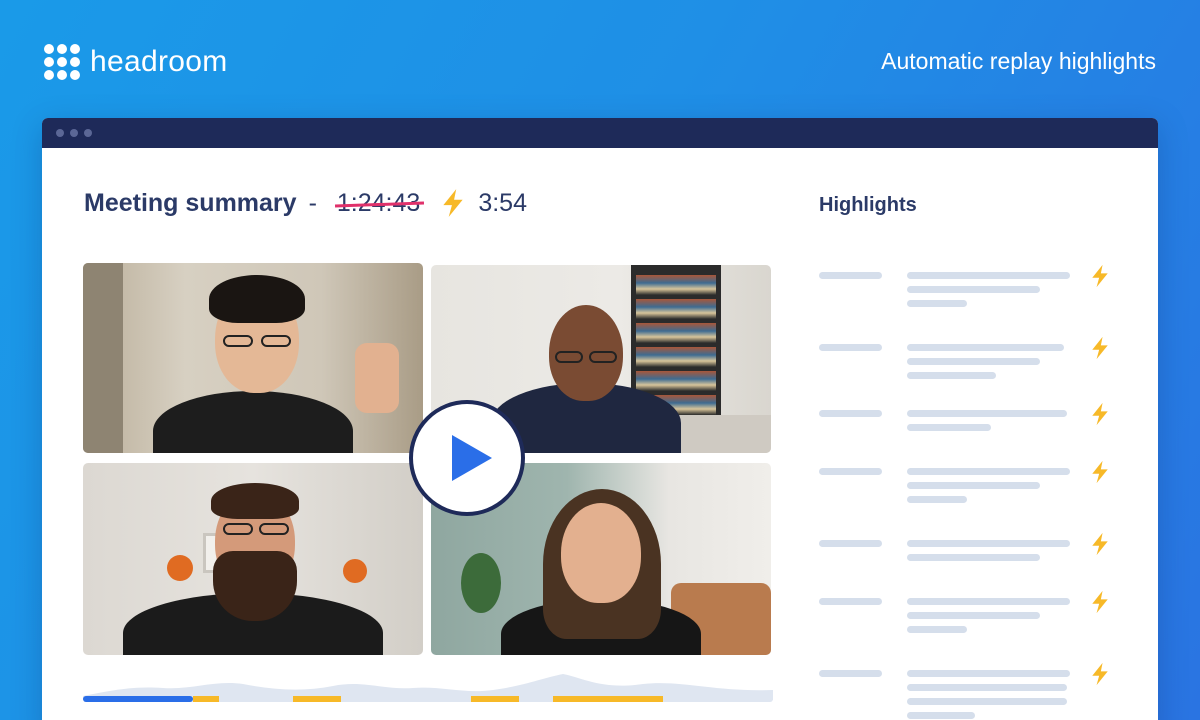 The height and width of the screenshot is (720, 1200). What do you see at coordinates (378, 202) in the screenshot?
I see `original-duration: 1:24:43` at bounding box center [378, 202].